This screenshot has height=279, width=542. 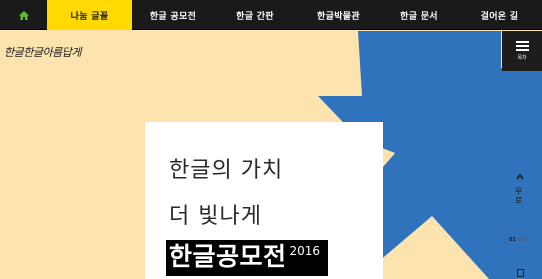 What do you see at coordinates (520, 273) in the screenshot?
I see `side-bottom-icon` at bounding box center [520, 273].